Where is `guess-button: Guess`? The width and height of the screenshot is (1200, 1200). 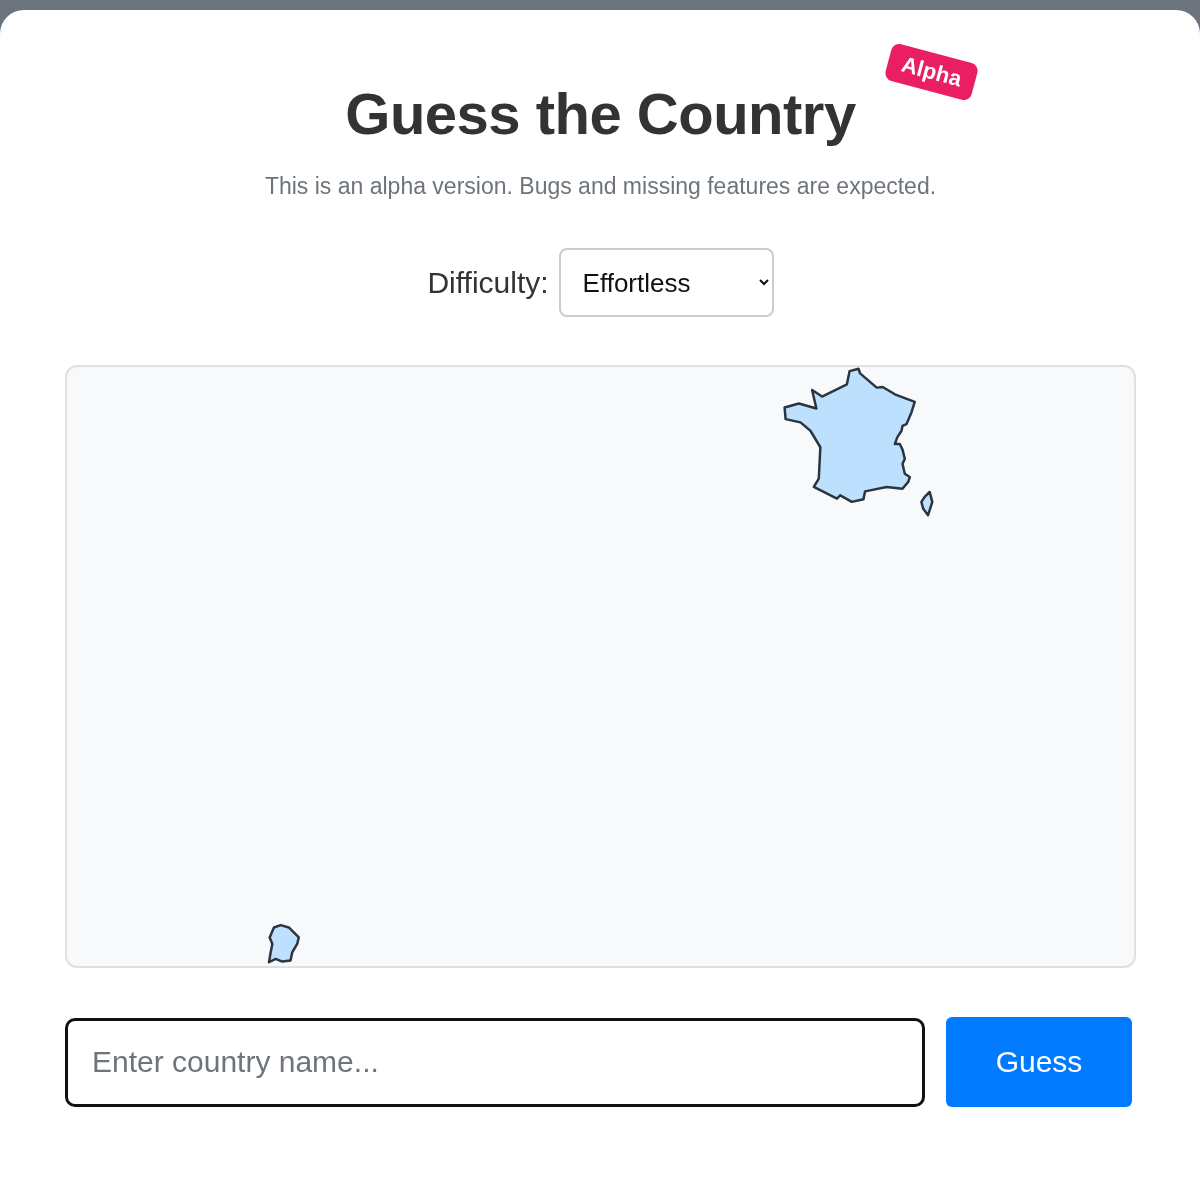 guess-button: Guess is located at coordinates (1039, 1062).